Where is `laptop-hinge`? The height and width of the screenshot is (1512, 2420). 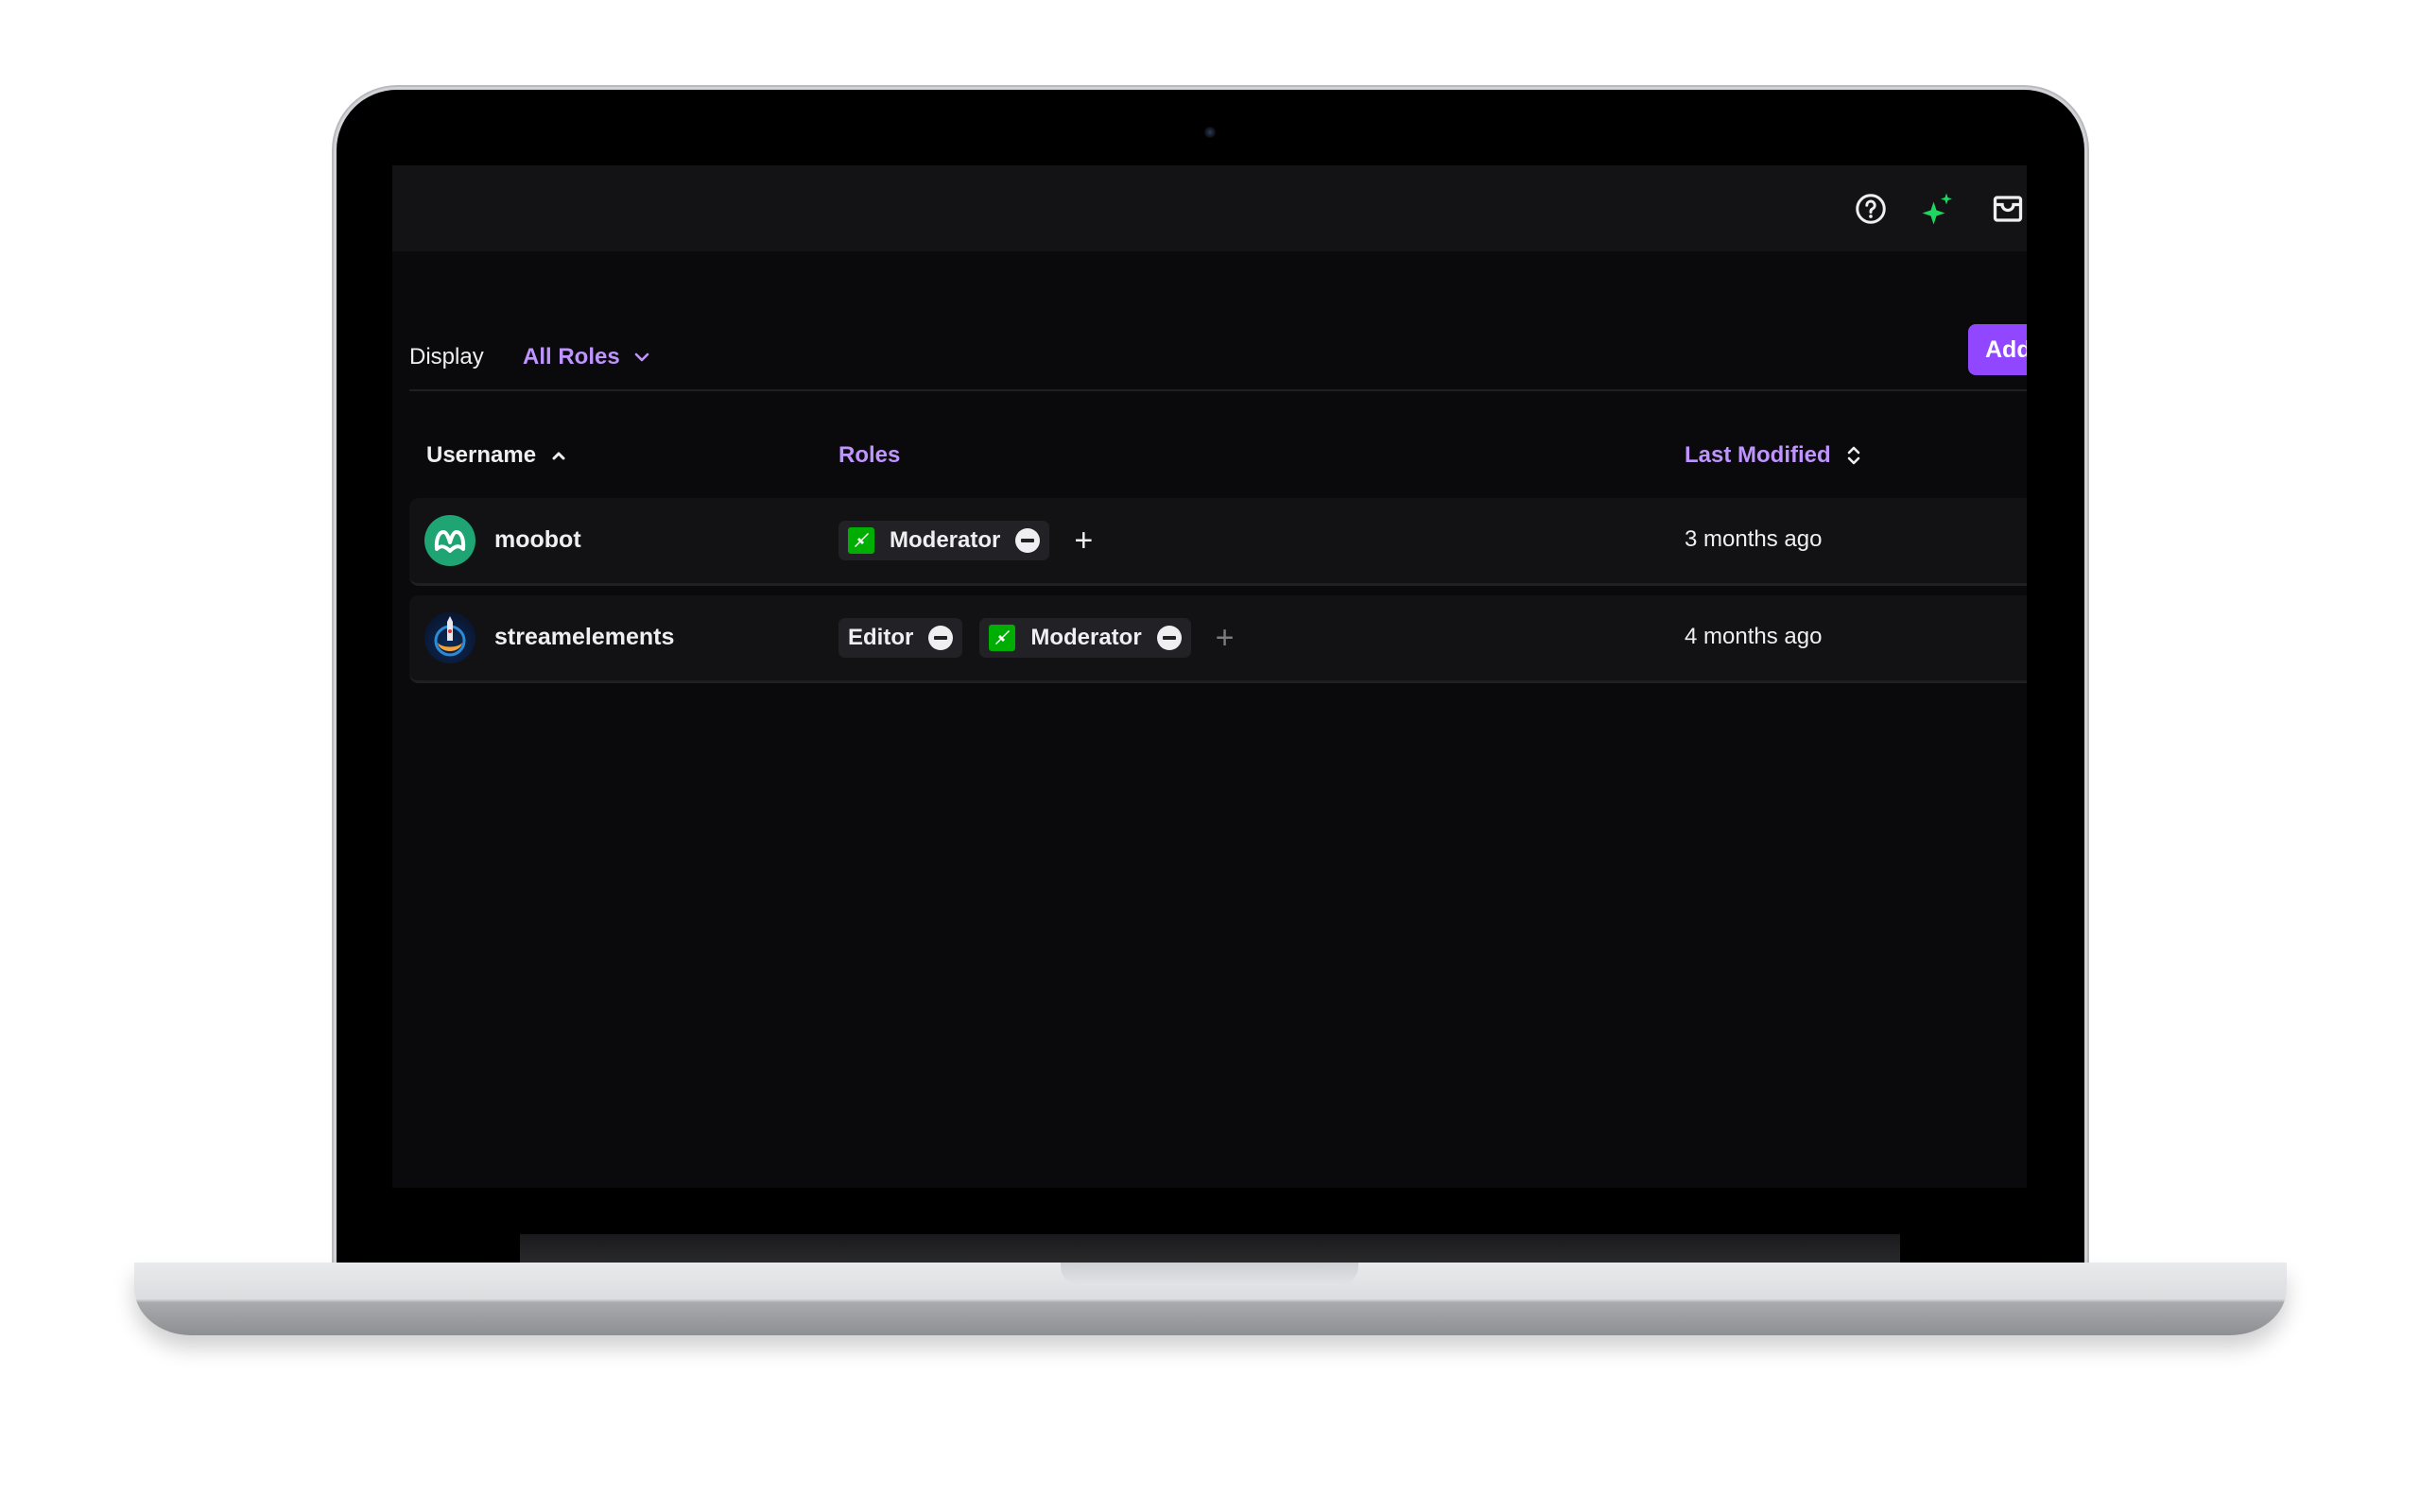 laptop-hinge is located at coordinates (1210, 1248).